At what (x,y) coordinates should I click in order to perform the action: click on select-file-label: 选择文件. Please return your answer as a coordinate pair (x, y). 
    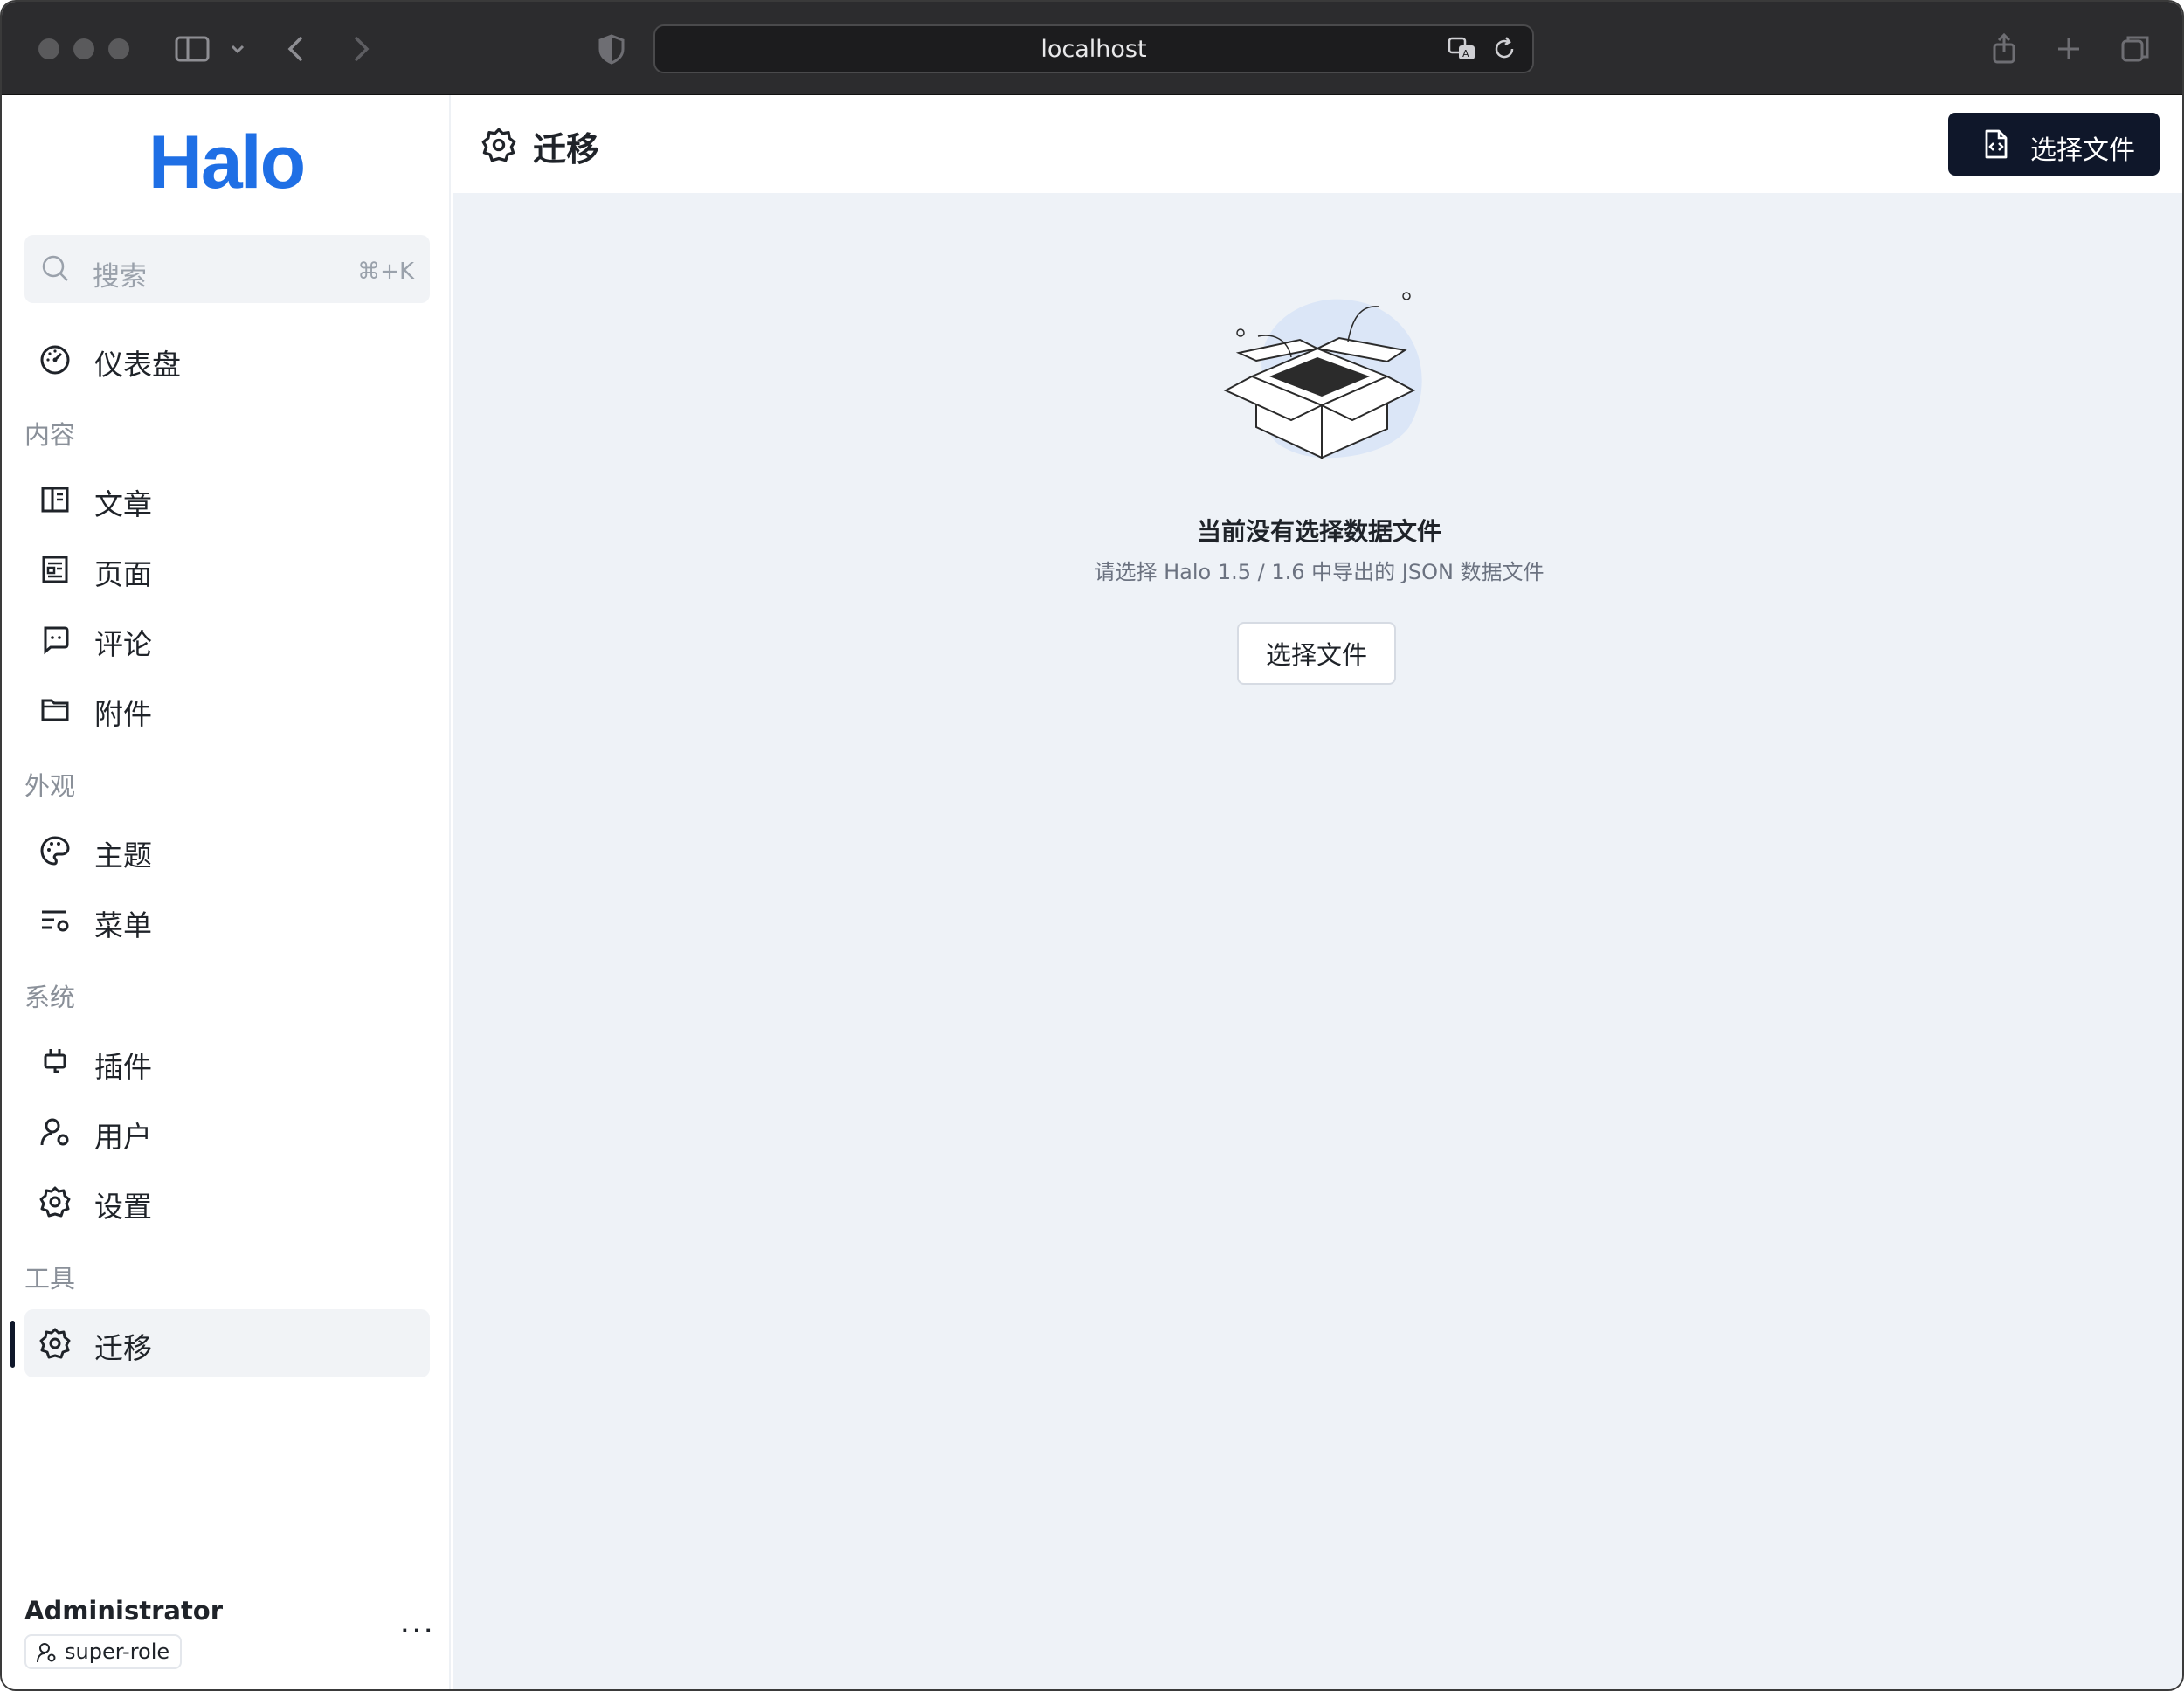
    Looking at the image, I should click on (2082, 150).